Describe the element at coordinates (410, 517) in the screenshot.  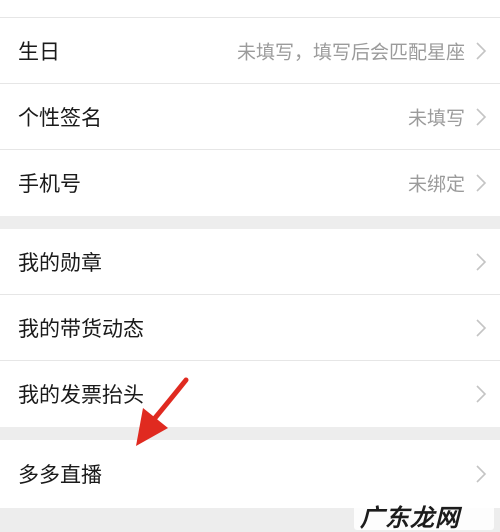
I see `watermark-text: 广东龙网` at that location.